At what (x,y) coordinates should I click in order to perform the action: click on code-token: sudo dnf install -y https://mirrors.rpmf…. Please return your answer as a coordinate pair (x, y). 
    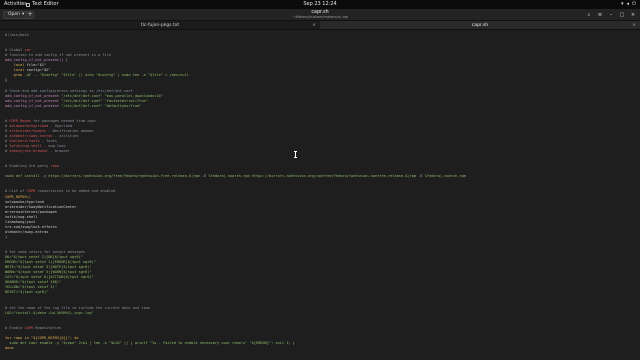
    Looking at the image, I should click on (235, 176).